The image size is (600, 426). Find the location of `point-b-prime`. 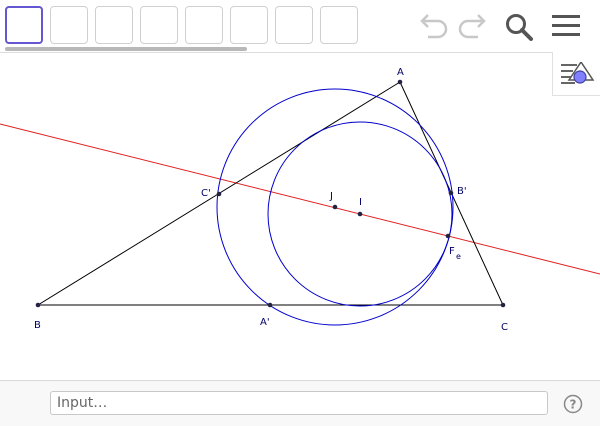

point-b-prime is located at coordinates (451, 193).